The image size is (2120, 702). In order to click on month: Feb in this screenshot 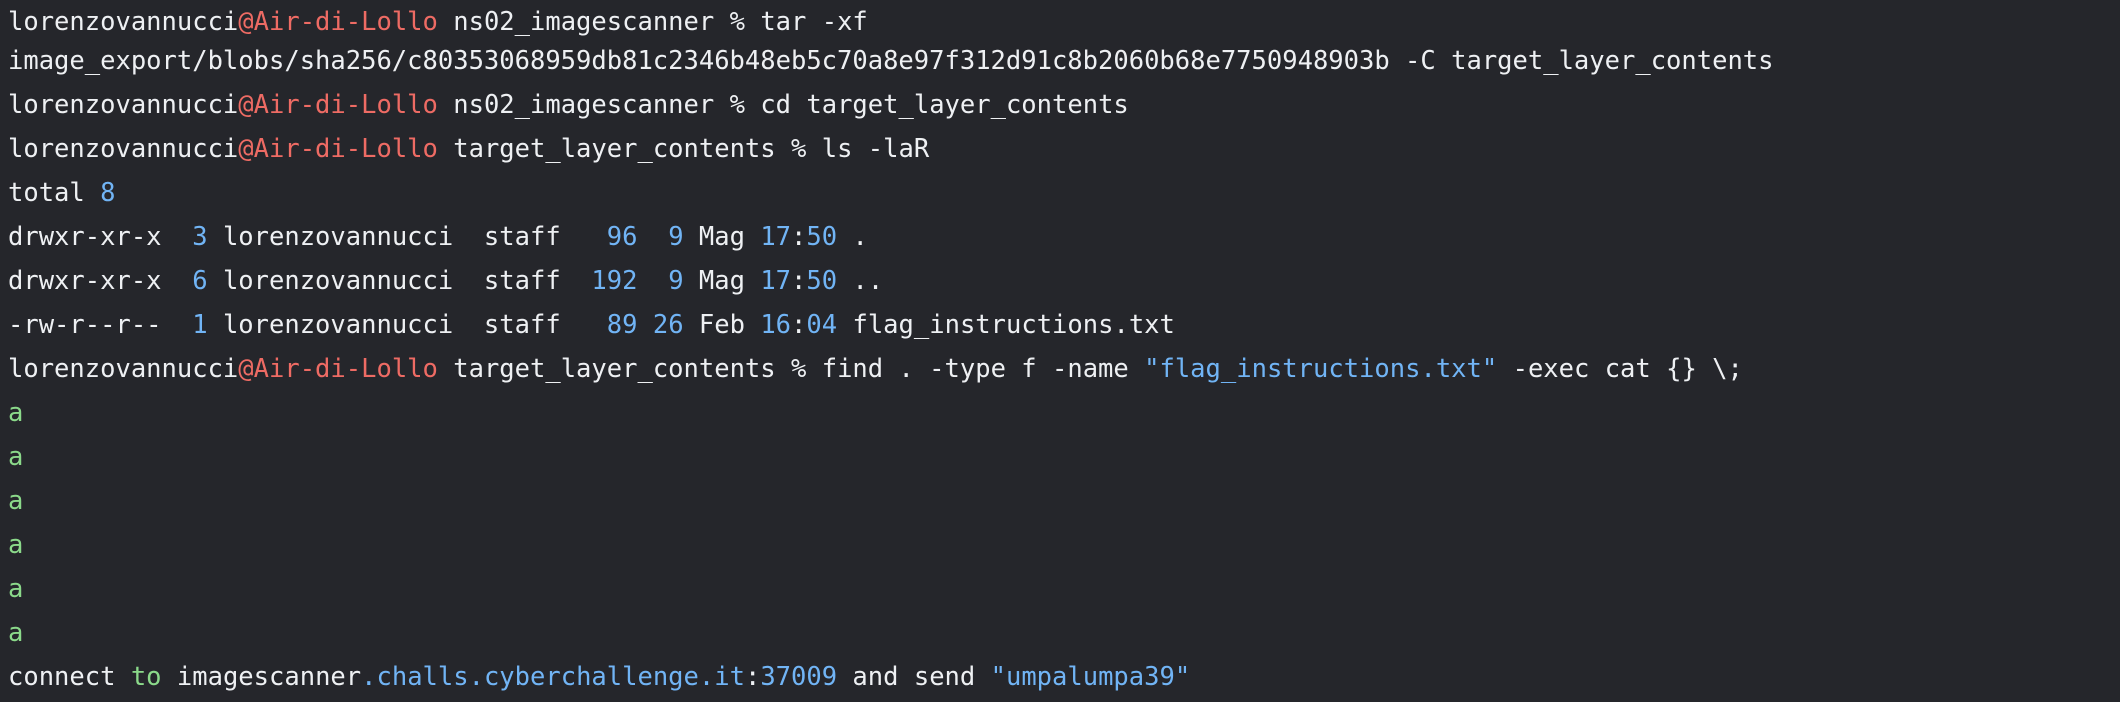, I will do `click(722, 325)`.